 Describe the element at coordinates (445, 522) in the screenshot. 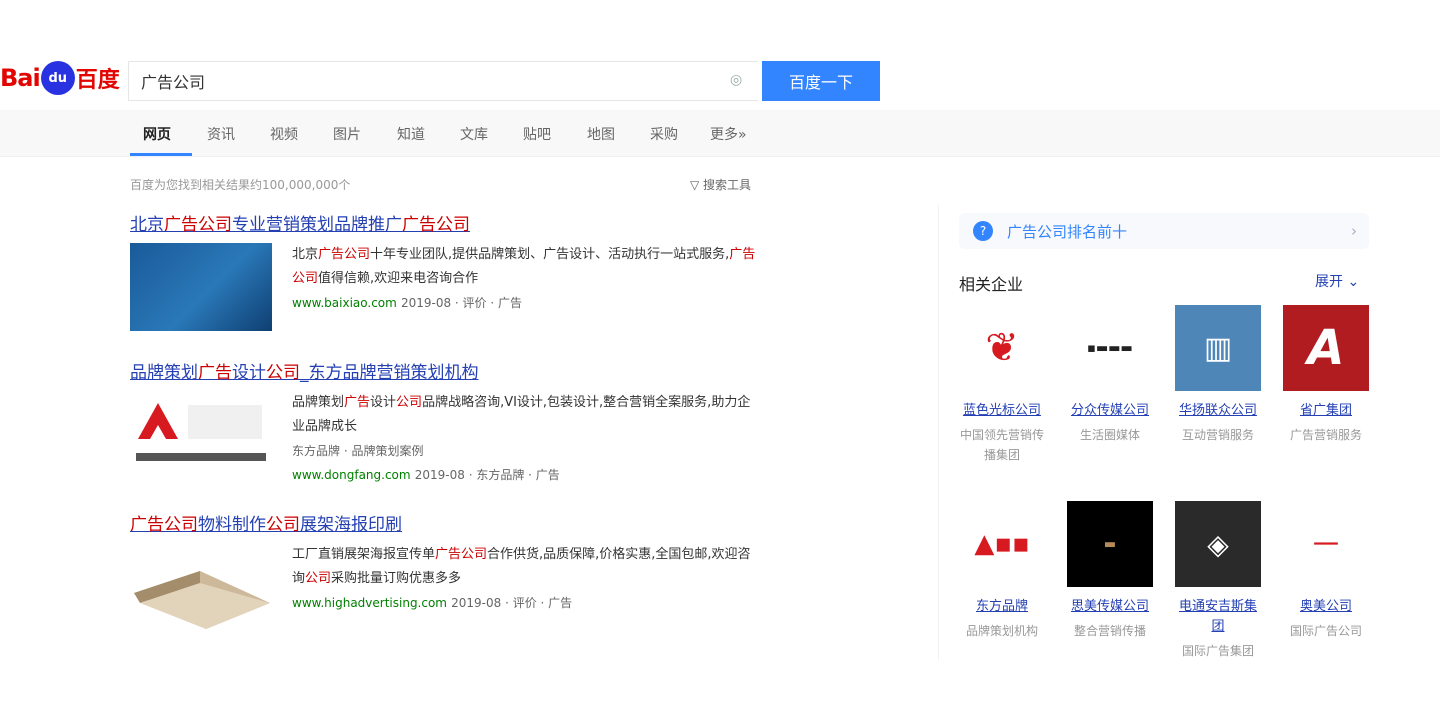

I see `result-title: 广告公司物料制作公司展架海报印刷` at that location.